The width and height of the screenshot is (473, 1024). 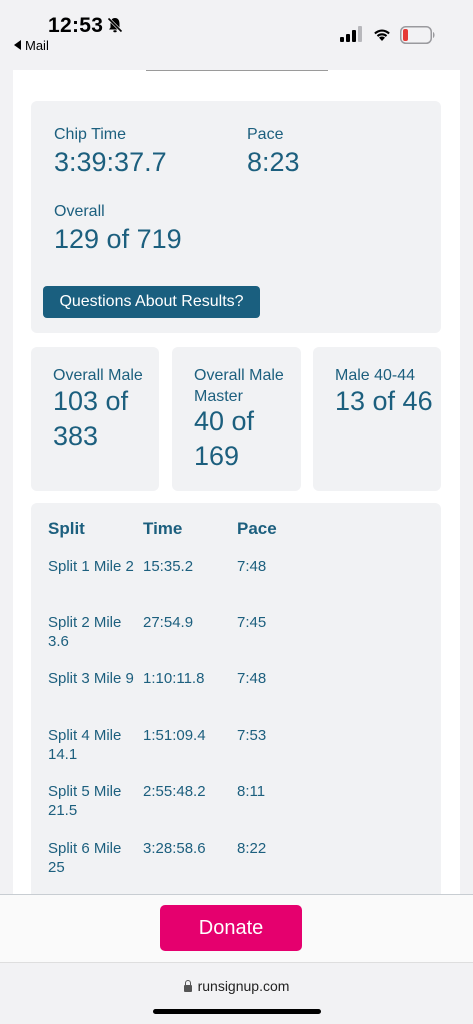 What do you see at coordinates (351, 34) in the screenshot?
I see `cellular-signal-icon` at bounding box center [351, 34].